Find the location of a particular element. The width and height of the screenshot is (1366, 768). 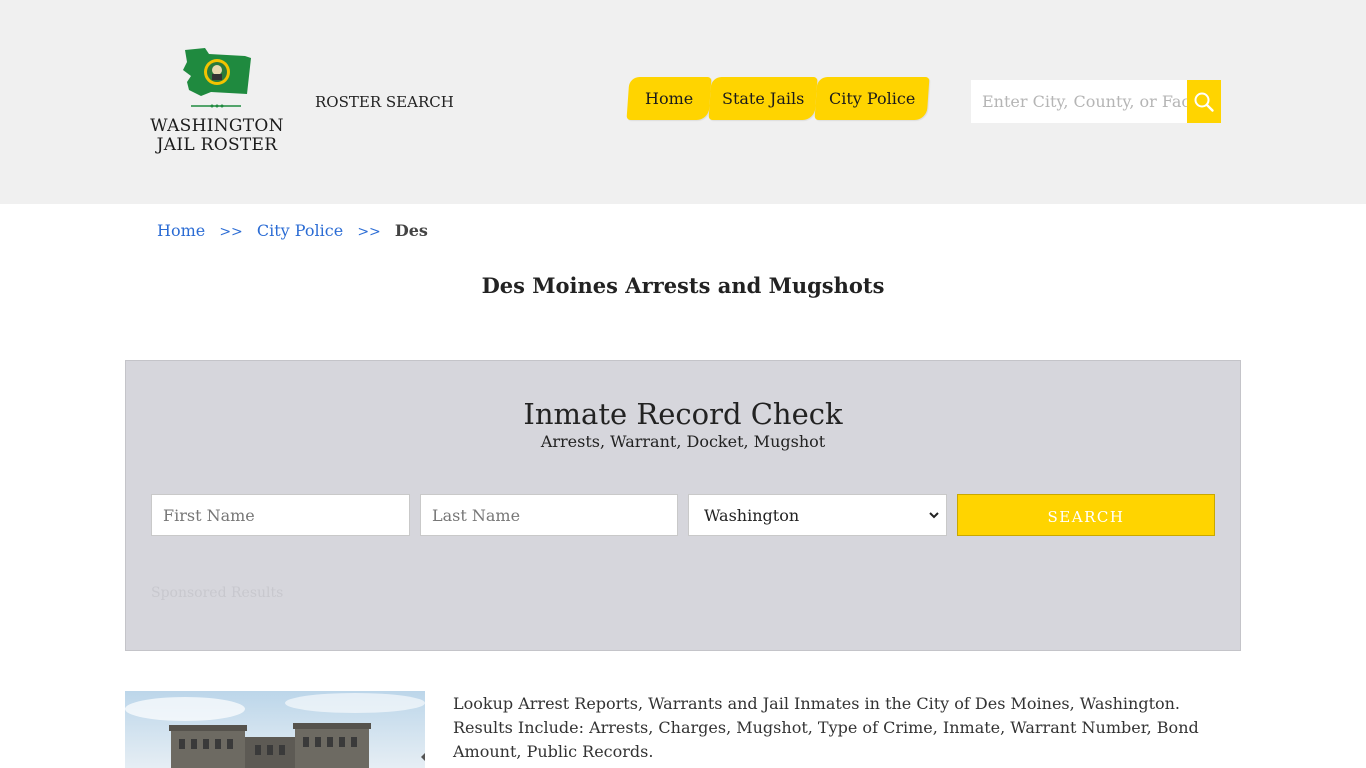

record-check-subtitle: Arrests, Warrant, Docket, Mugshot is located at coordinates (683, 441).